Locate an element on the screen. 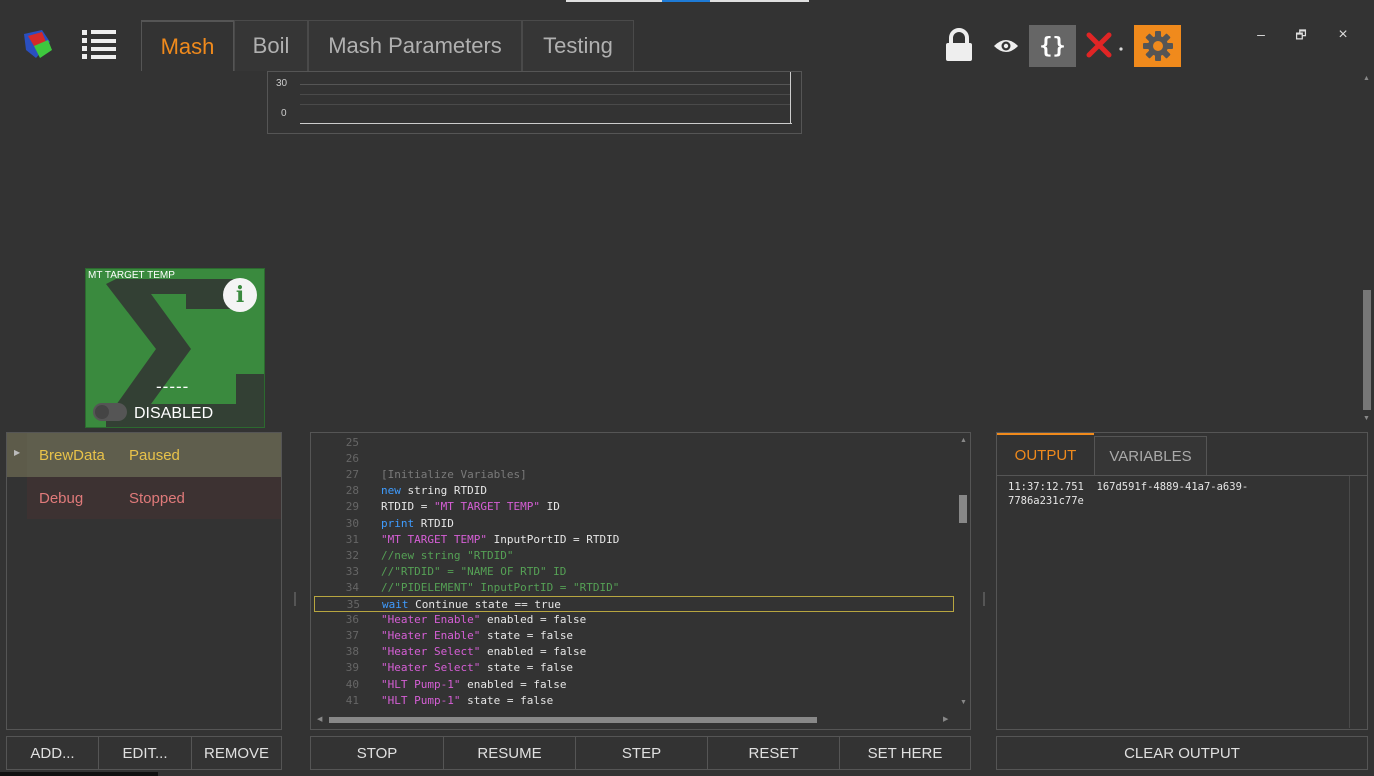 The height and width of the screenshot is (776, 1374). stop-button: STOP is located at coordinates (377, 753).